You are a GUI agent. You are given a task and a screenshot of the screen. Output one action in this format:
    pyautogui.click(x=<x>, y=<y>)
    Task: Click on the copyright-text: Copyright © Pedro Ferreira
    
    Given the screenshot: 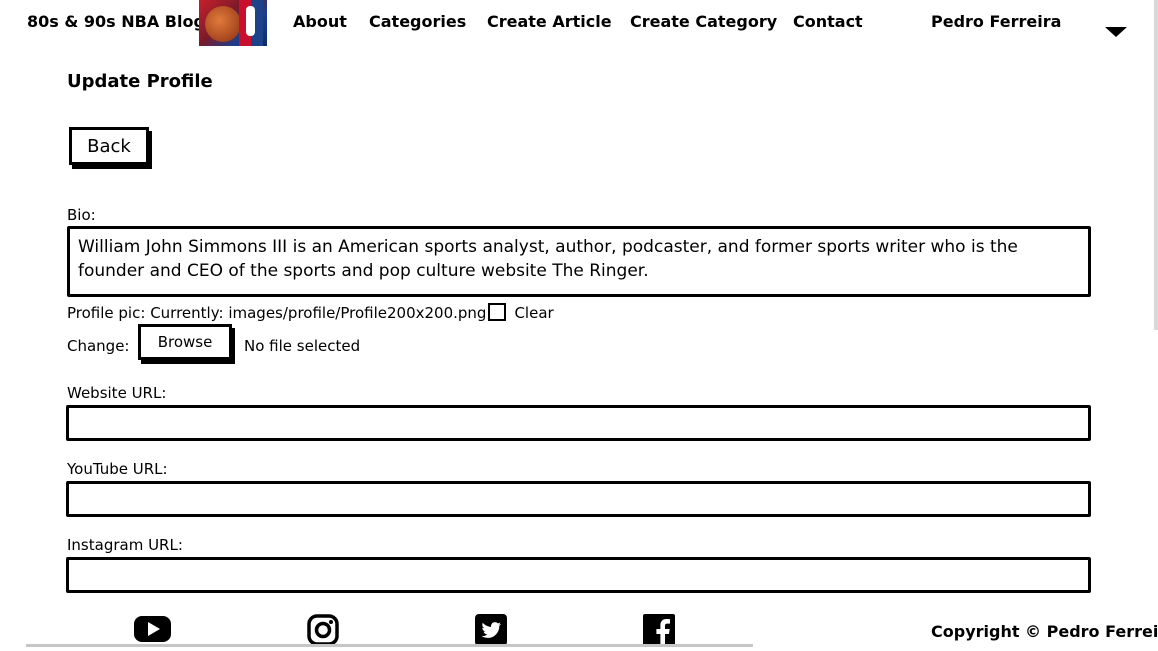 What is the action you would take?
    pyautogui.click(x=1044, y=631)
    